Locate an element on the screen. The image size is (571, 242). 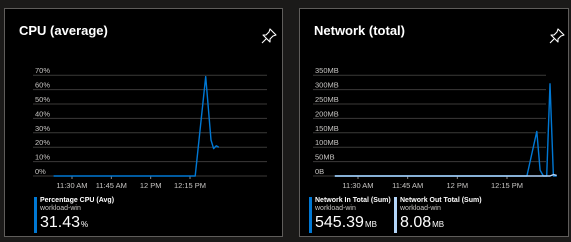
y-tick-label: 200MB is located at coordinates (327, 113).